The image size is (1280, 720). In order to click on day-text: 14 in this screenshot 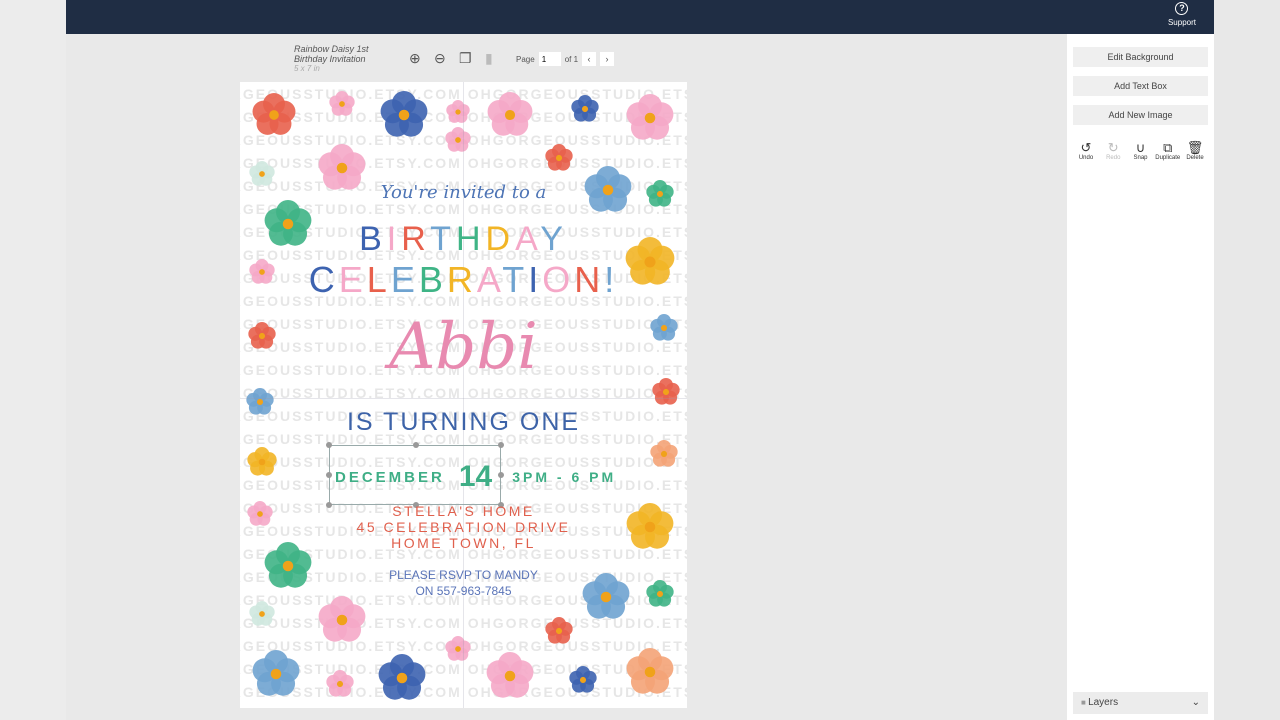, I will do `click(475, 476)`.